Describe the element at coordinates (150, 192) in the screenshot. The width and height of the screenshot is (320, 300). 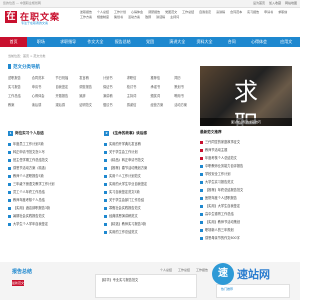
I see `list-item: 实习自我鉴定范文5篇` at that location.